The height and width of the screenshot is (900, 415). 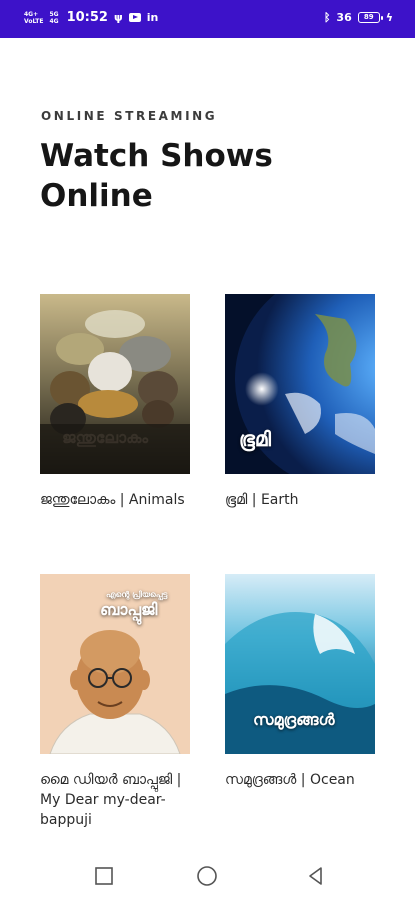 What do you see at coordinates (137, 594) in the screenshot?
I see `show-overlay-subtitle: എന്റെ പ്രിയപ്പെട്ട` at bounding box center [137, 594].